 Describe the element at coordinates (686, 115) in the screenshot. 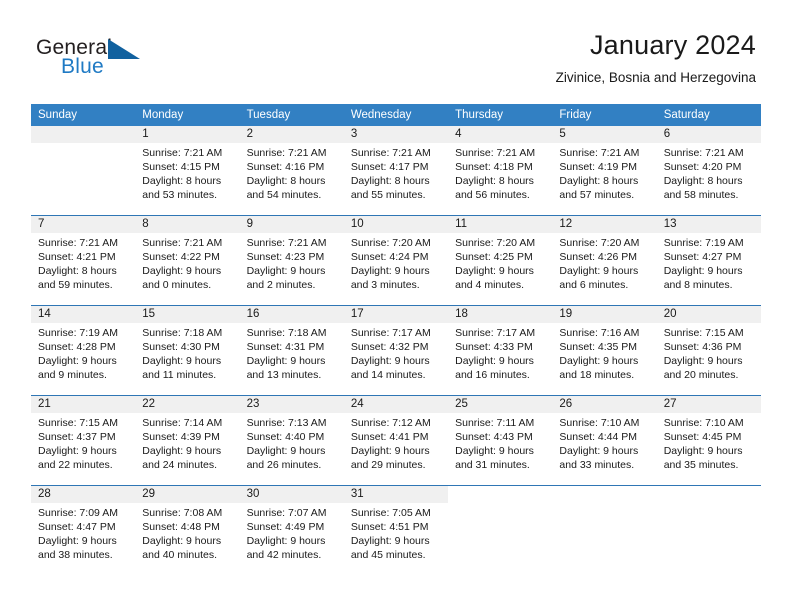

I see `weekday-header-saturday: Saturday` at that location.